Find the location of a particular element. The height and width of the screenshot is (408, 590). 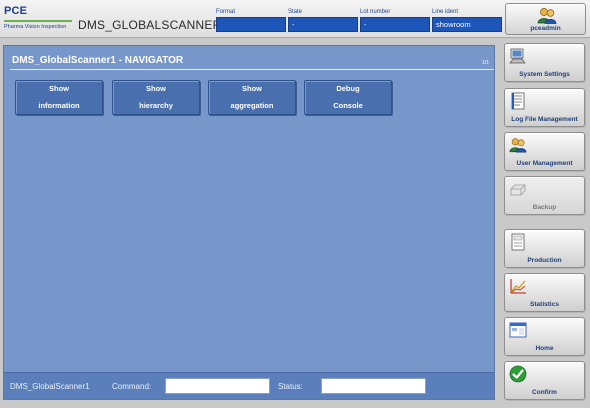

log-file-management-button: Log File Management is located at coordinates (544, 107).